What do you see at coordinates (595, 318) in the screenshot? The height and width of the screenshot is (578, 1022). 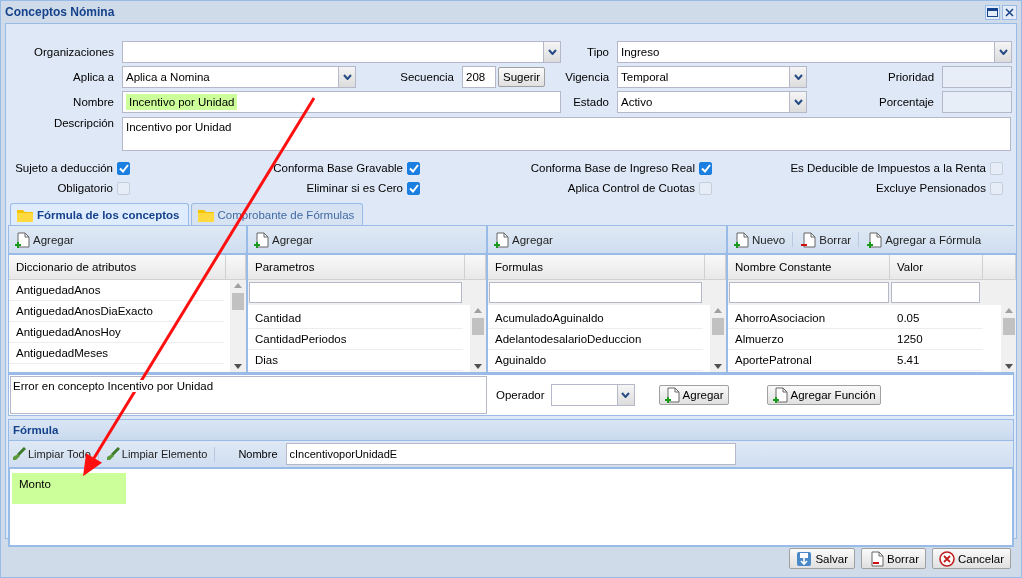 I see `table-cell: AcumuladoAguinaldo` at bounding box center [595, 318].